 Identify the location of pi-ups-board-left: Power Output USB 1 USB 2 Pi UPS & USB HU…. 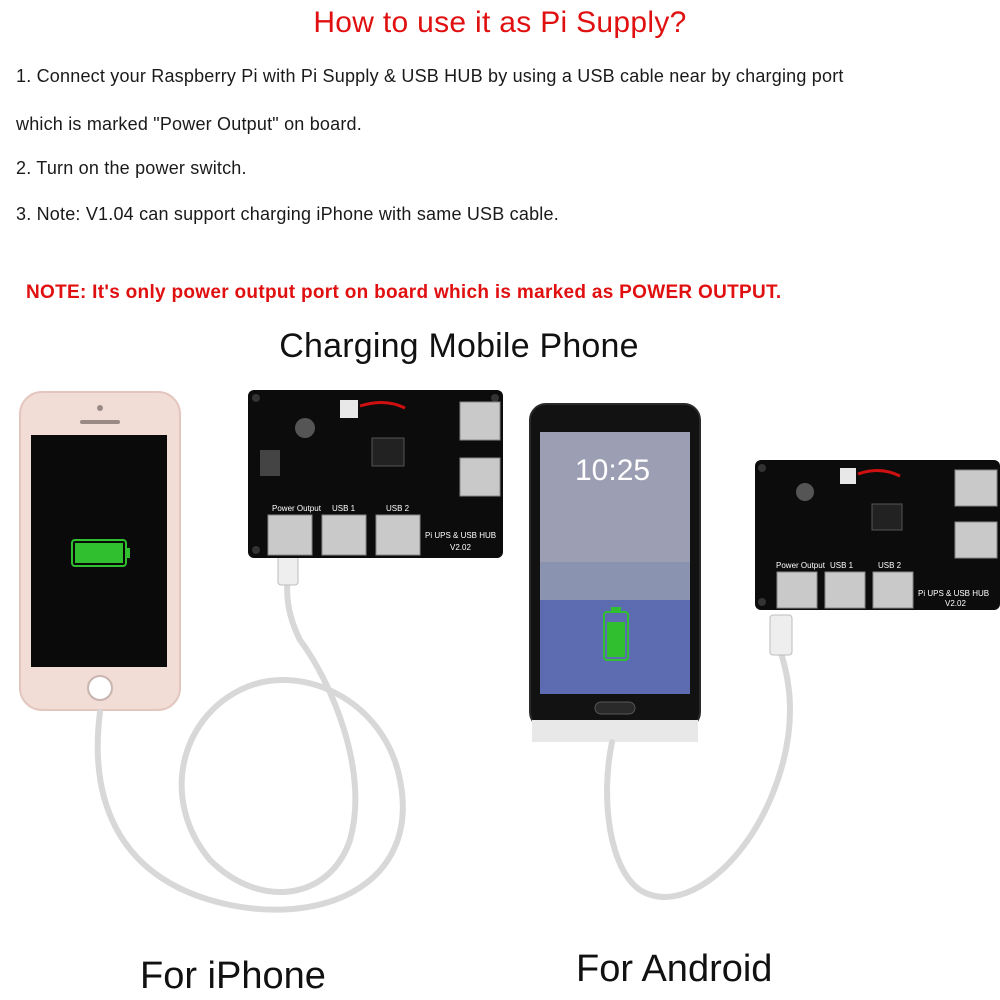
(375, 474).